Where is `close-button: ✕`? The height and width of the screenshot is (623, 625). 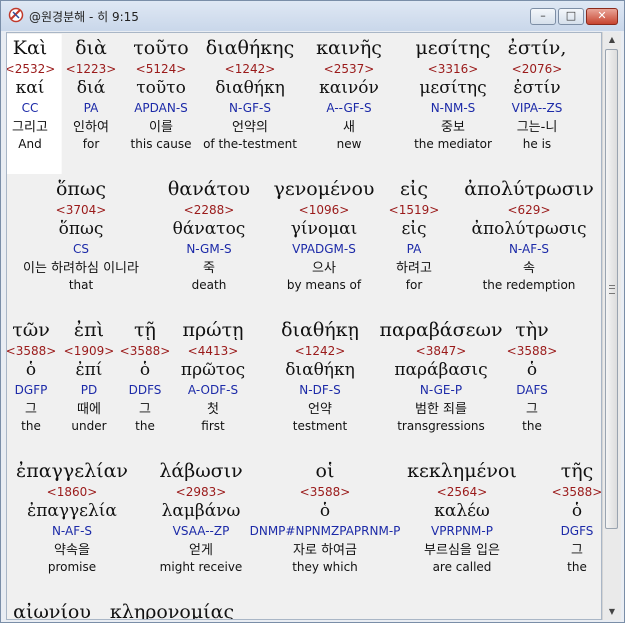
close-button: ✕ is located at coordinates (602, 16).